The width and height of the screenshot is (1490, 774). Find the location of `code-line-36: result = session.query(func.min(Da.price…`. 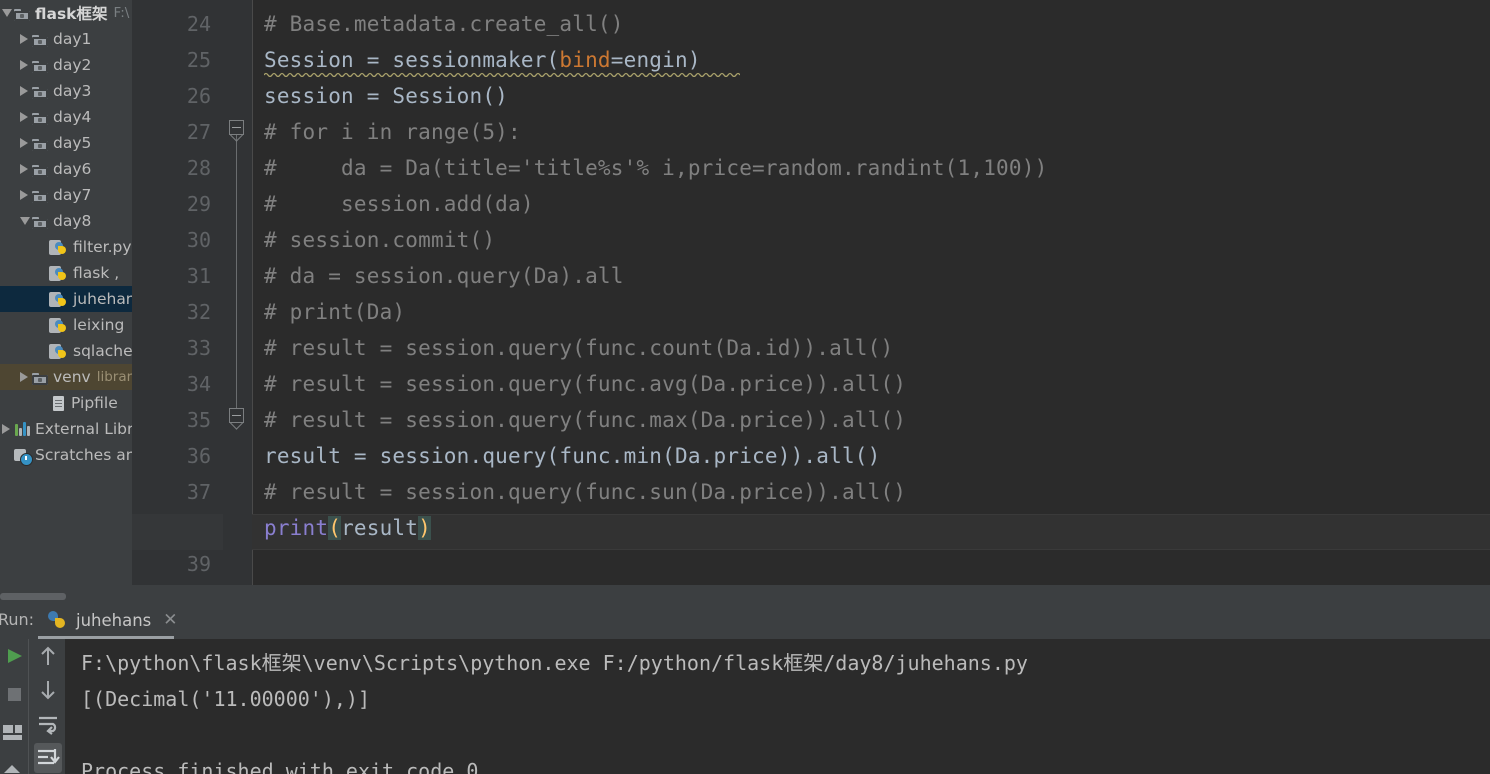

code-line-36: result = session.query(func.min(Da.price… is located at coordinates (572, 456).